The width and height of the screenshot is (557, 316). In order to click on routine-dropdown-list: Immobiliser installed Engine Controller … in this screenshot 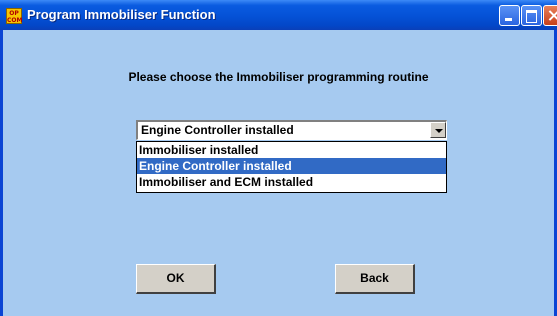, I will do `click(291, 167)`.